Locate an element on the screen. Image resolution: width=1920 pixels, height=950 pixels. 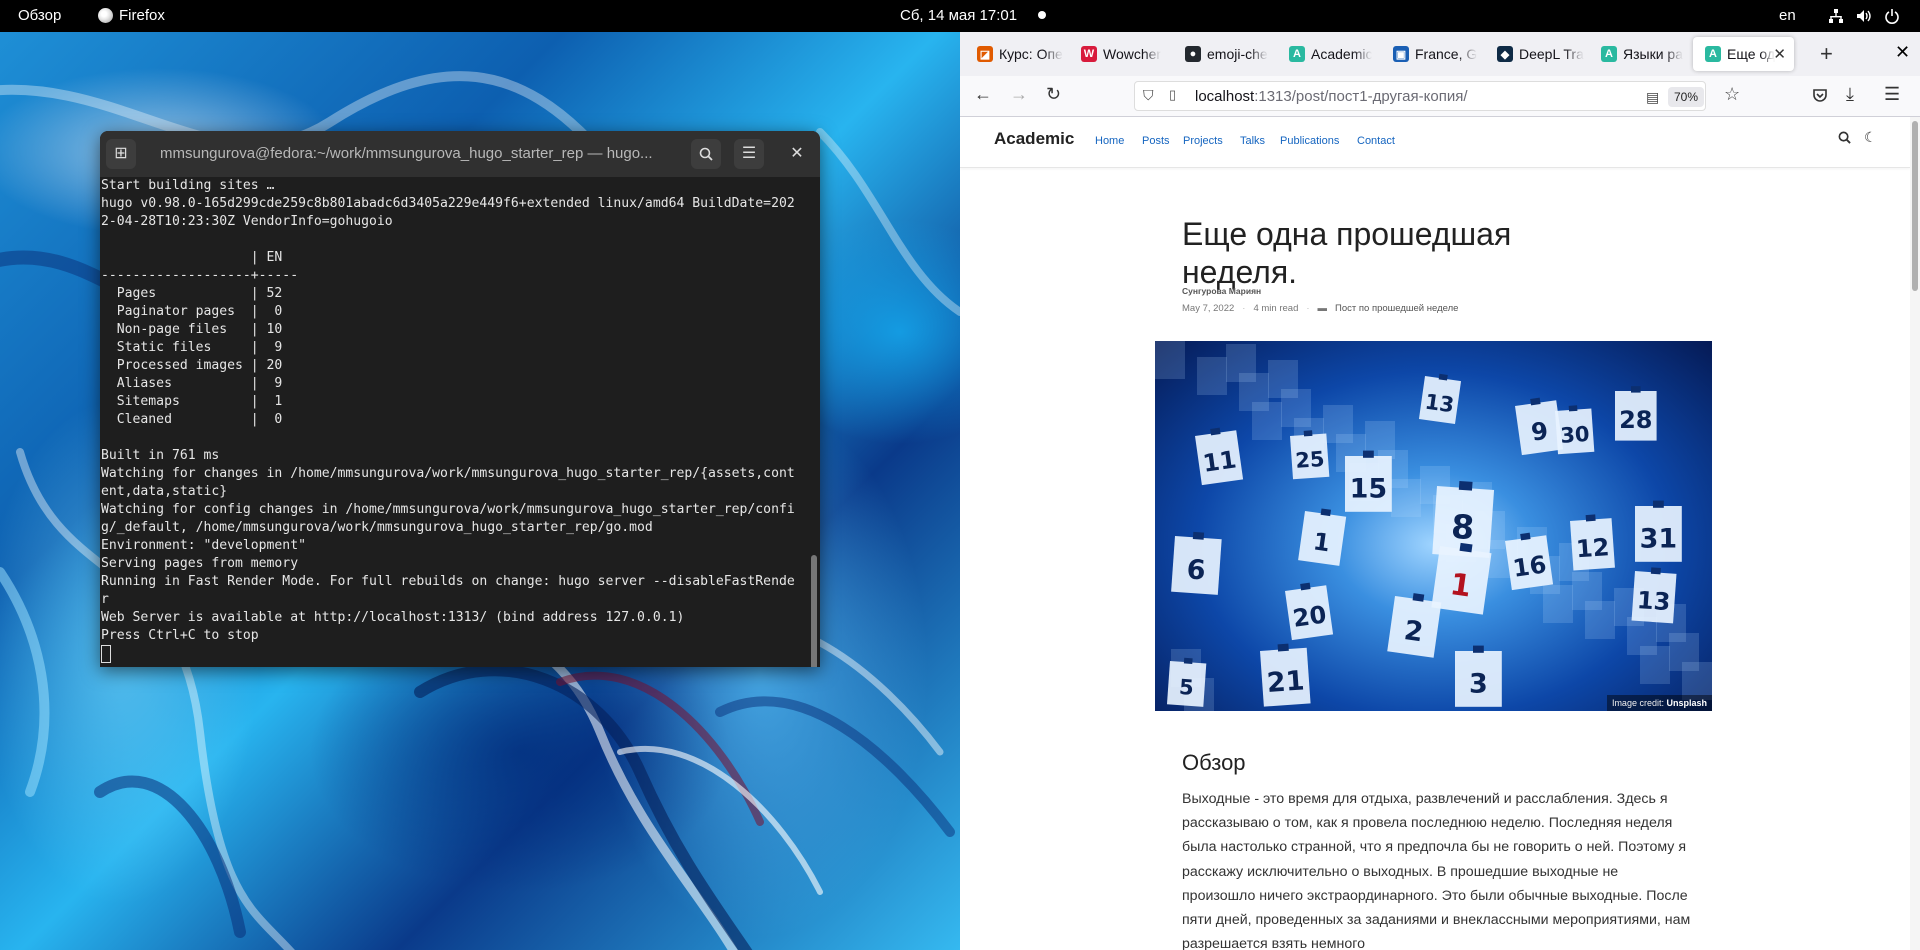
browser-tab: A Еще од ✕ is located at coordinates (1743, 54).